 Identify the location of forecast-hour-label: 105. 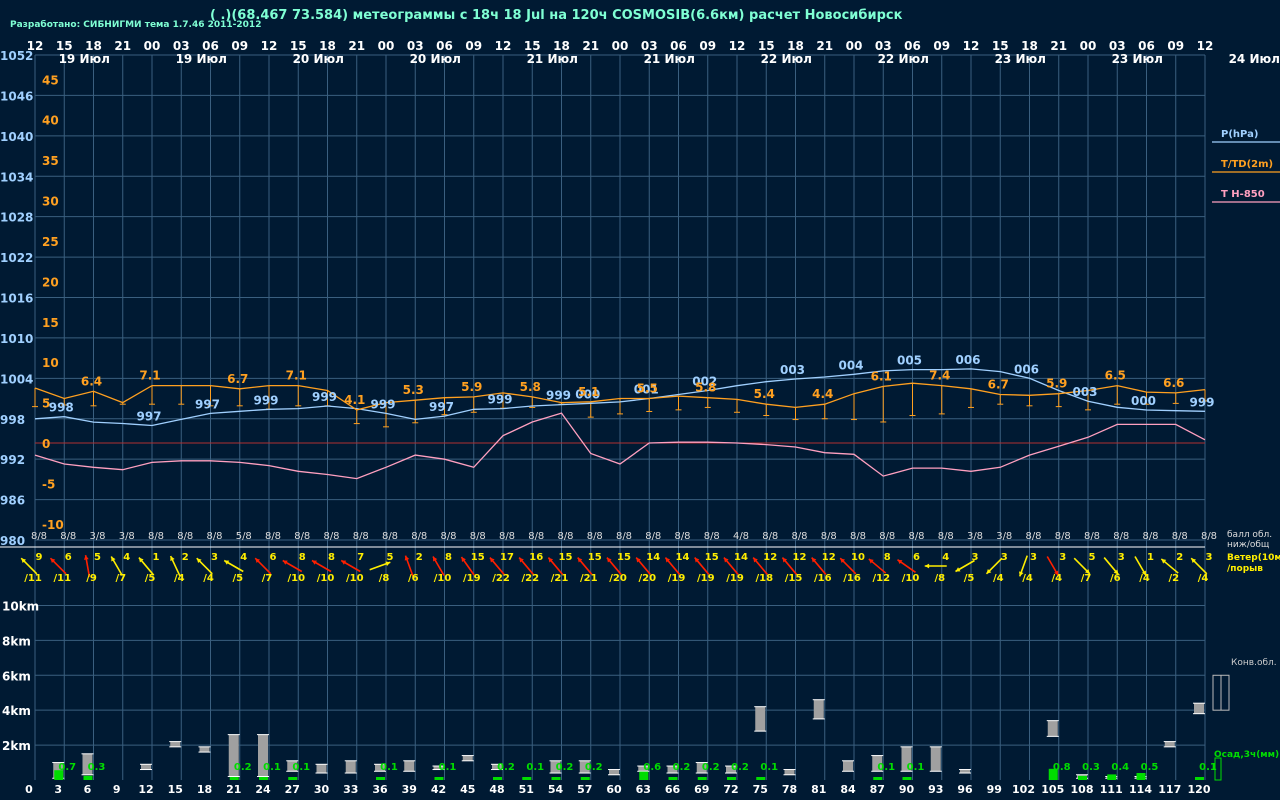
(1052, 789).